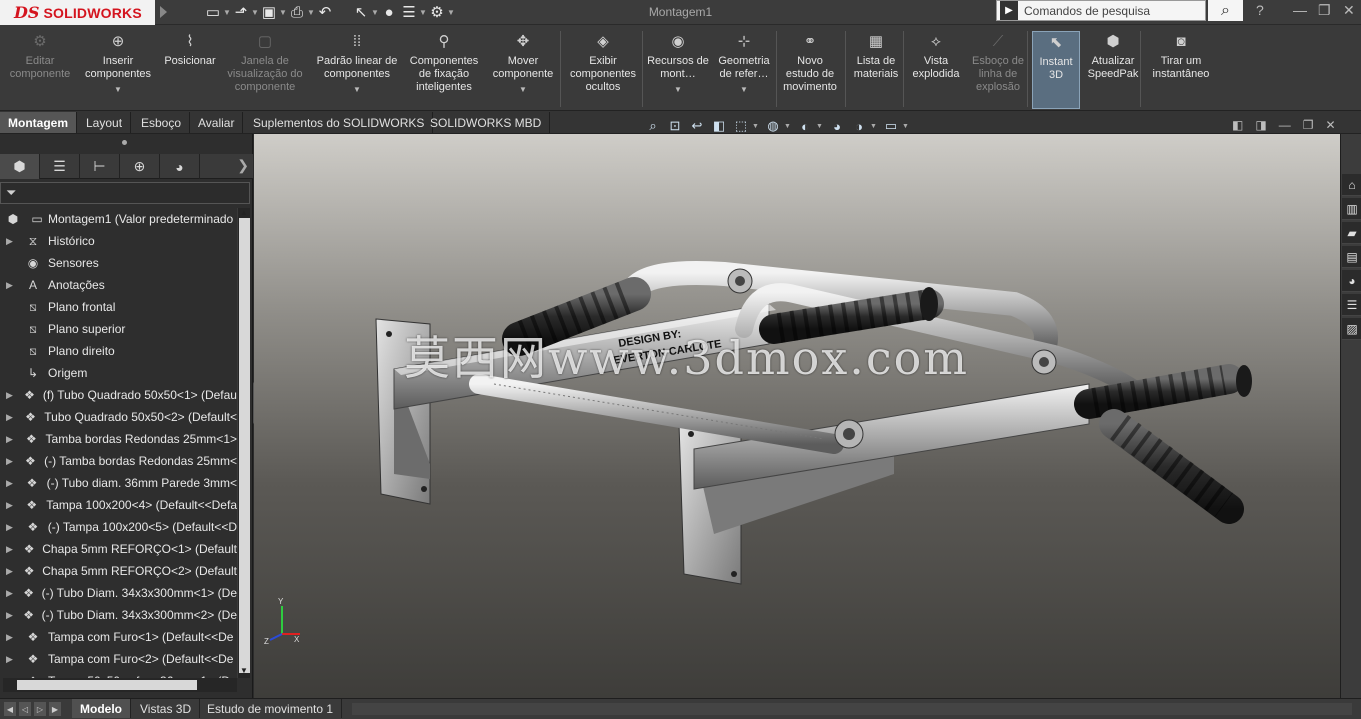 This screenshot has height=719, width=1361. I want to click on tree-root-assembly: ⬢ ▭ Montagem1 (Valor predeterminado, so click(118, 219).